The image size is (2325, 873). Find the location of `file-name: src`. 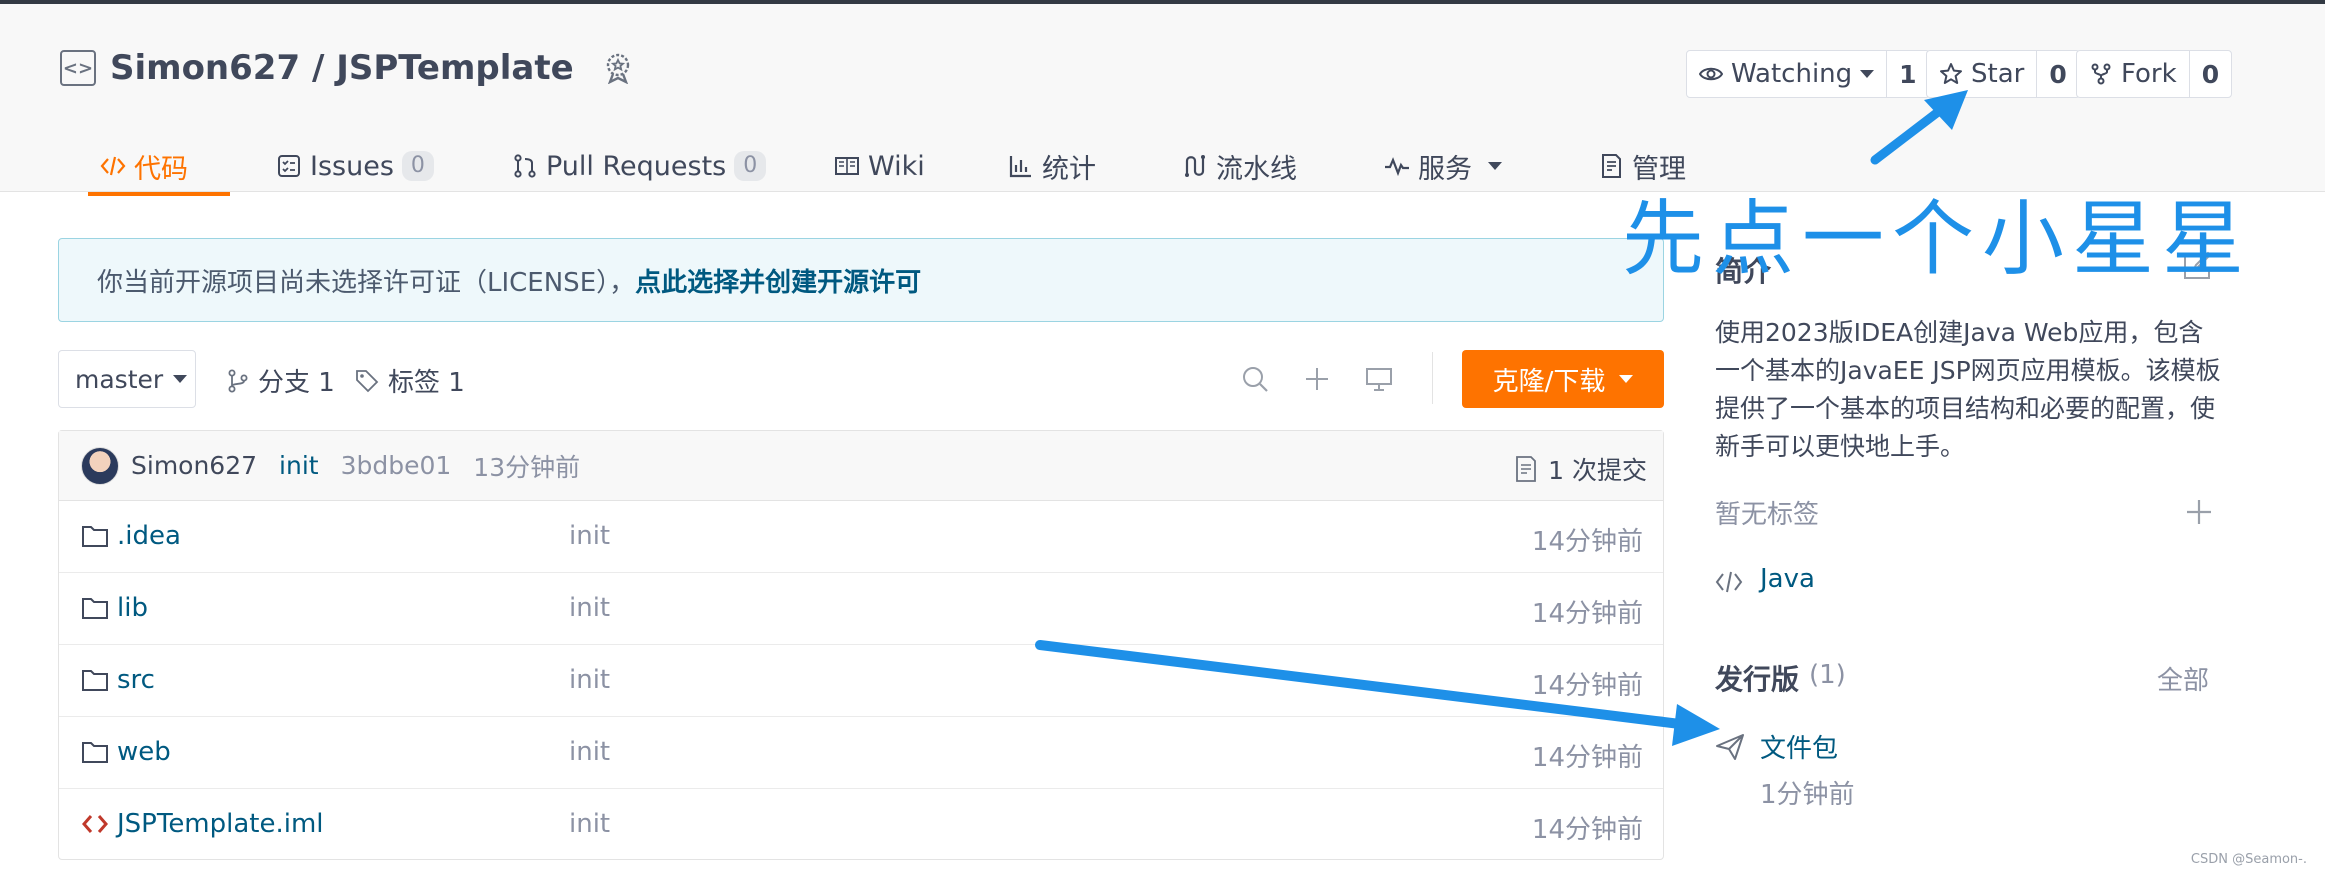

file-name: src is located at coordinates (136, 680).